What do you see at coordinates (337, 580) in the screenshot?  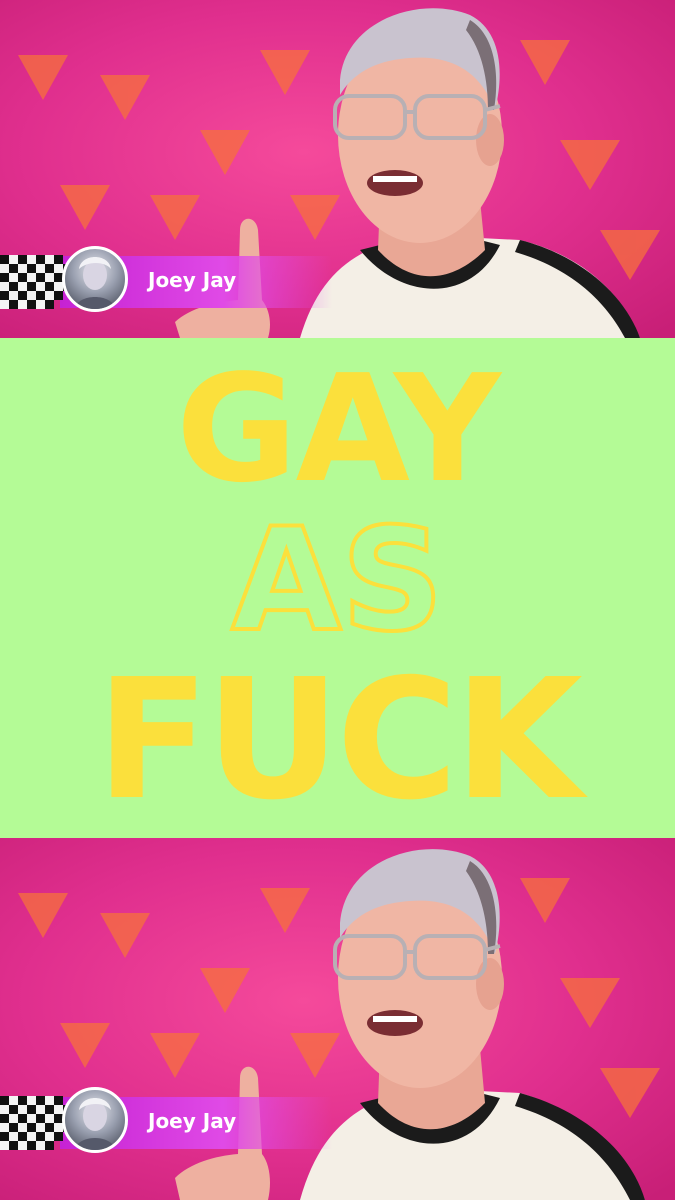 I see `caption-line-2-outlined: AS` at bounding box center [337, 580].